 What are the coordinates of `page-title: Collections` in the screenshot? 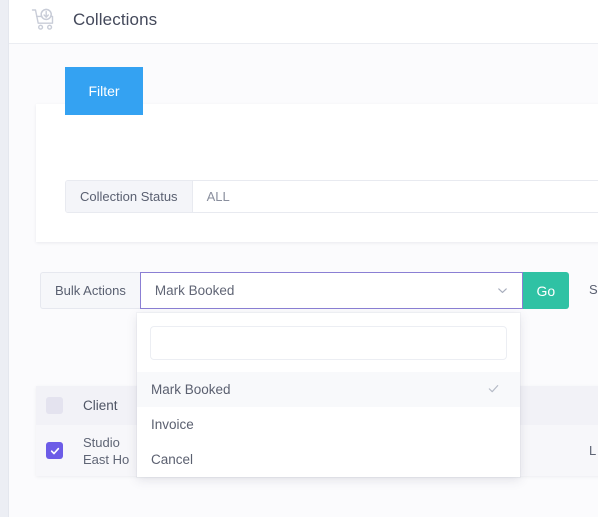 It's located at (115, 19).